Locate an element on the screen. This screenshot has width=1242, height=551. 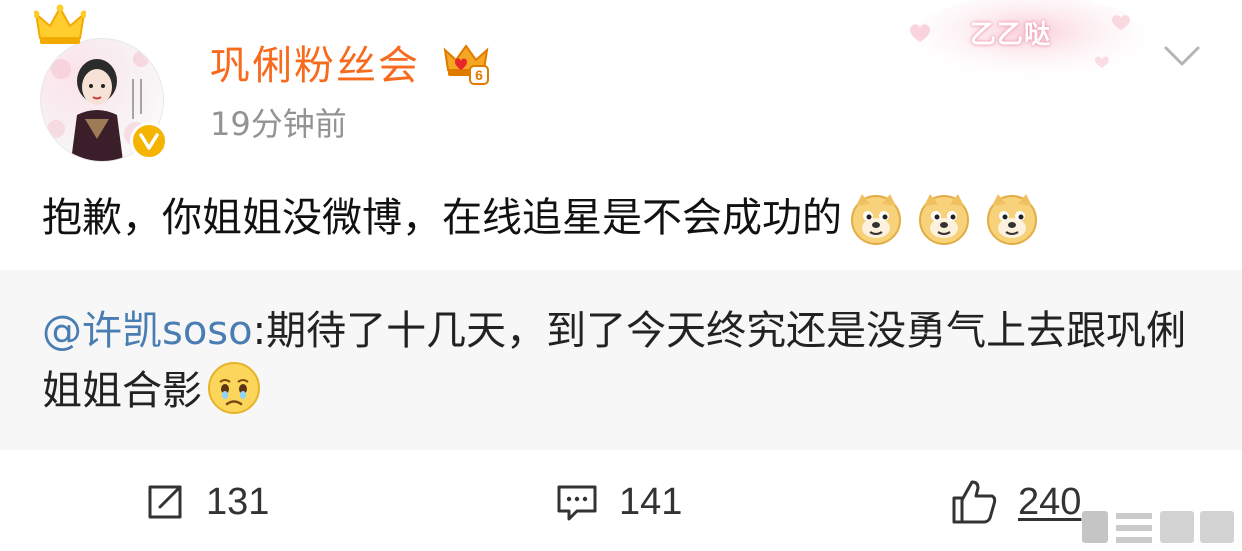
chevron-down-icon is located at coordinates (1182, 56).